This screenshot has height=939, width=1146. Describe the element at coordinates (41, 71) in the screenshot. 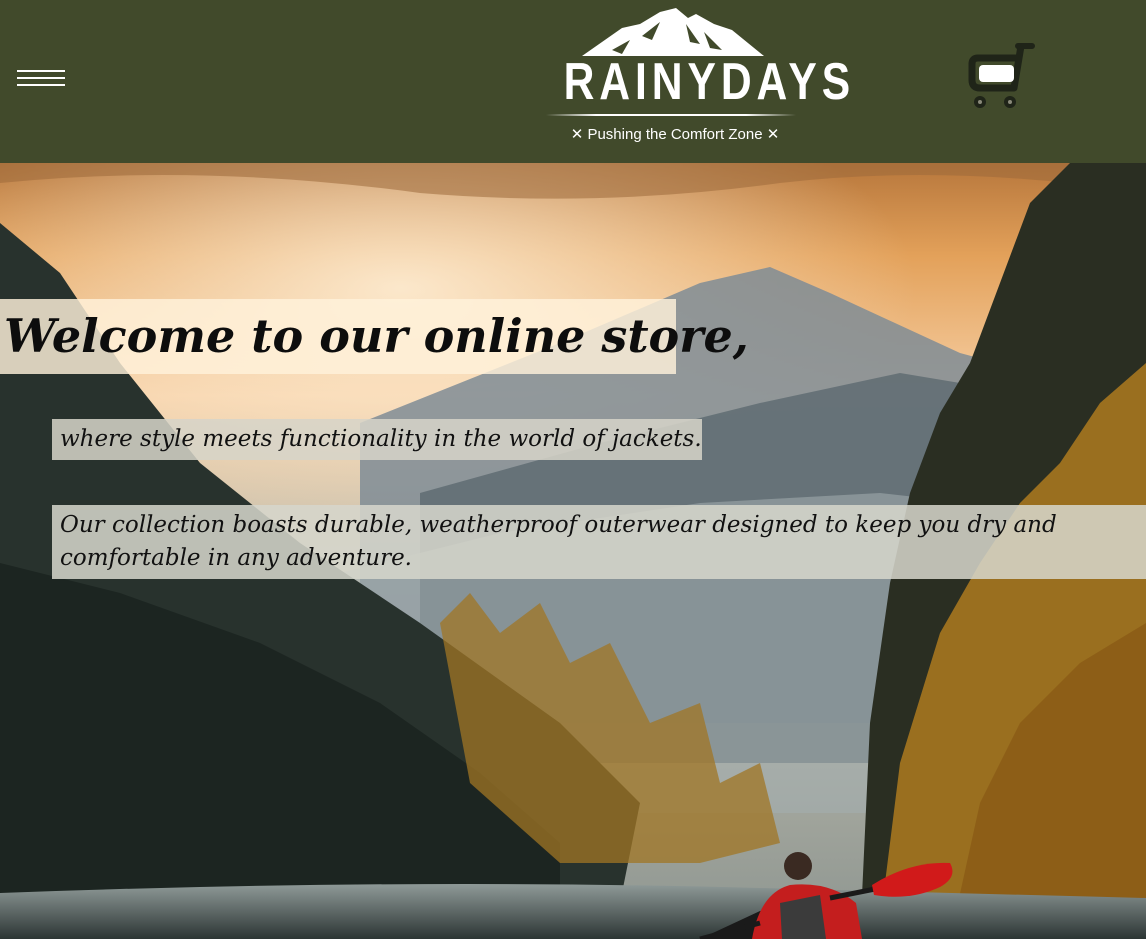

I see `hamburger-icon` at that location.